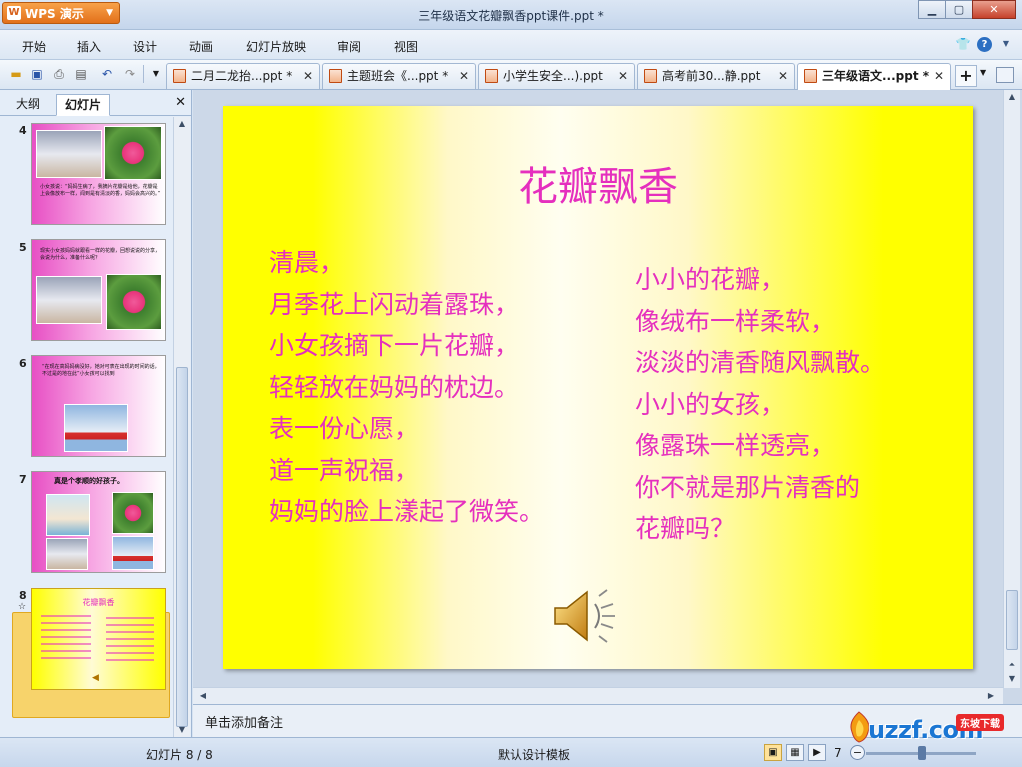 This screenshot has height=767, width=1022. Describe the element at coordinates (34, 46) in the screenshot. I see `menu-start: 开始` at that location.